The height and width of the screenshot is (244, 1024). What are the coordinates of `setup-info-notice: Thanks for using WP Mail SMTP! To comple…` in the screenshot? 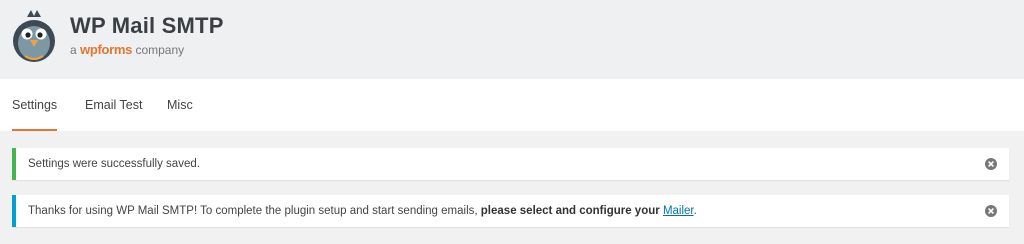 It's located at (510, 211).